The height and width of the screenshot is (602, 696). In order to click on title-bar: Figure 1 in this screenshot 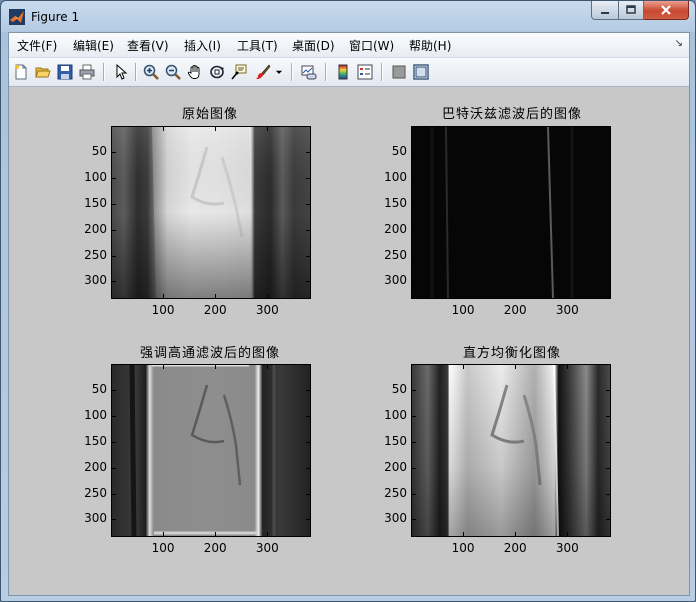, I will do `click(348, 17)`.